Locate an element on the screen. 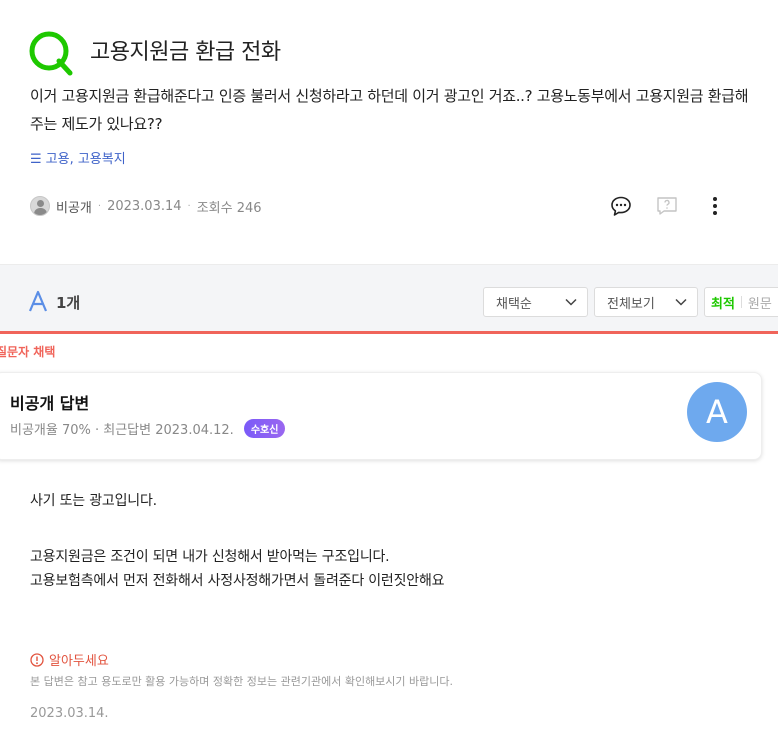 Image resolution: width=778 pixels, height=736 pixels. question-views: 조회수 246 is located at coordinates (229, 208).